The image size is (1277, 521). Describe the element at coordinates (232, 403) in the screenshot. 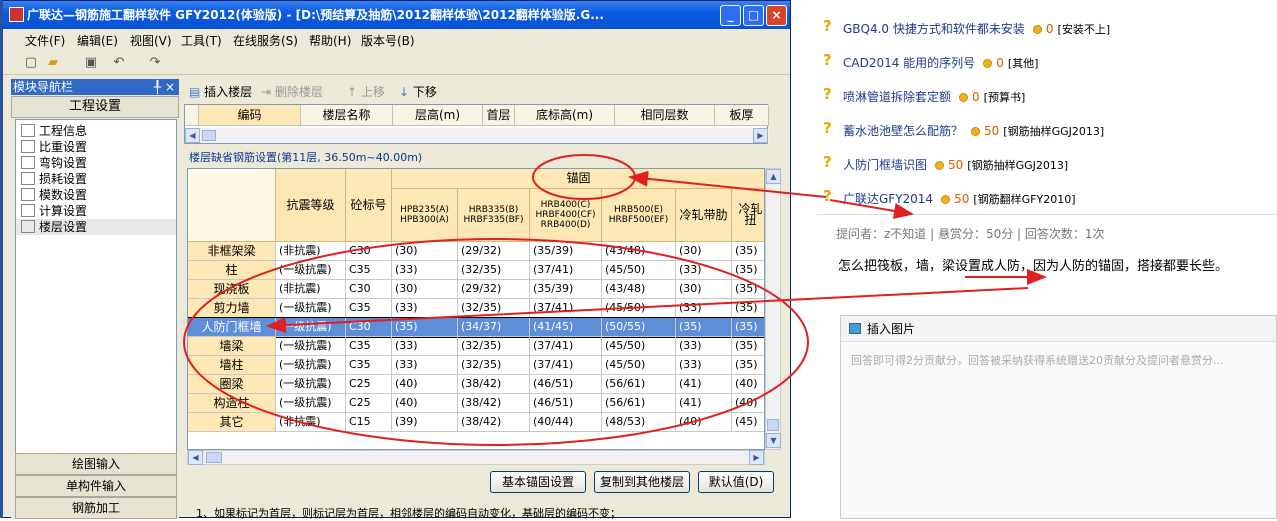

I see `cell-row-name: 构造柱` at that location.